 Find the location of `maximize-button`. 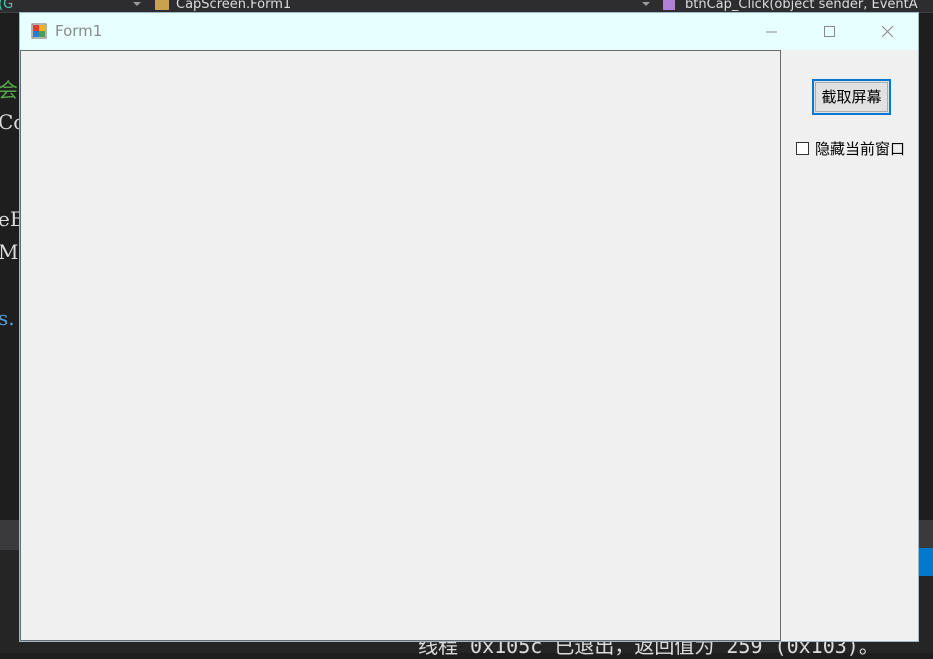

maximize-button is located at coordinates (830, 31).